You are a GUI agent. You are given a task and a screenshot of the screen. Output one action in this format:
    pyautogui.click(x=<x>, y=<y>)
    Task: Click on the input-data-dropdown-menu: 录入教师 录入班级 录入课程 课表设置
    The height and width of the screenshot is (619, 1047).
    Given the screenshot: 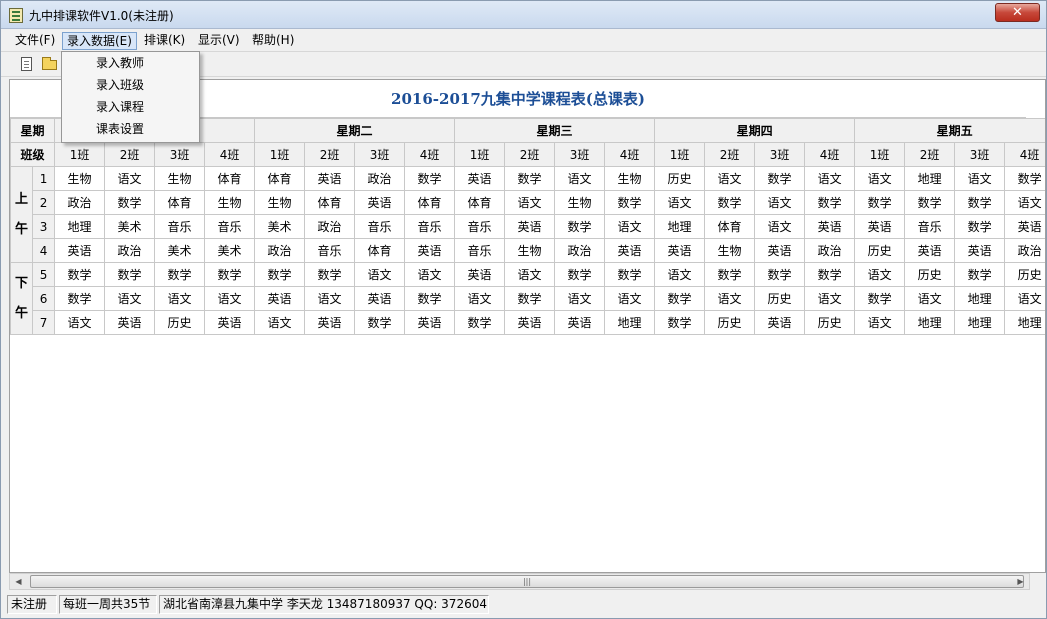 What is the action you would take?
    pyautogui.click(x=130, y=97)
    